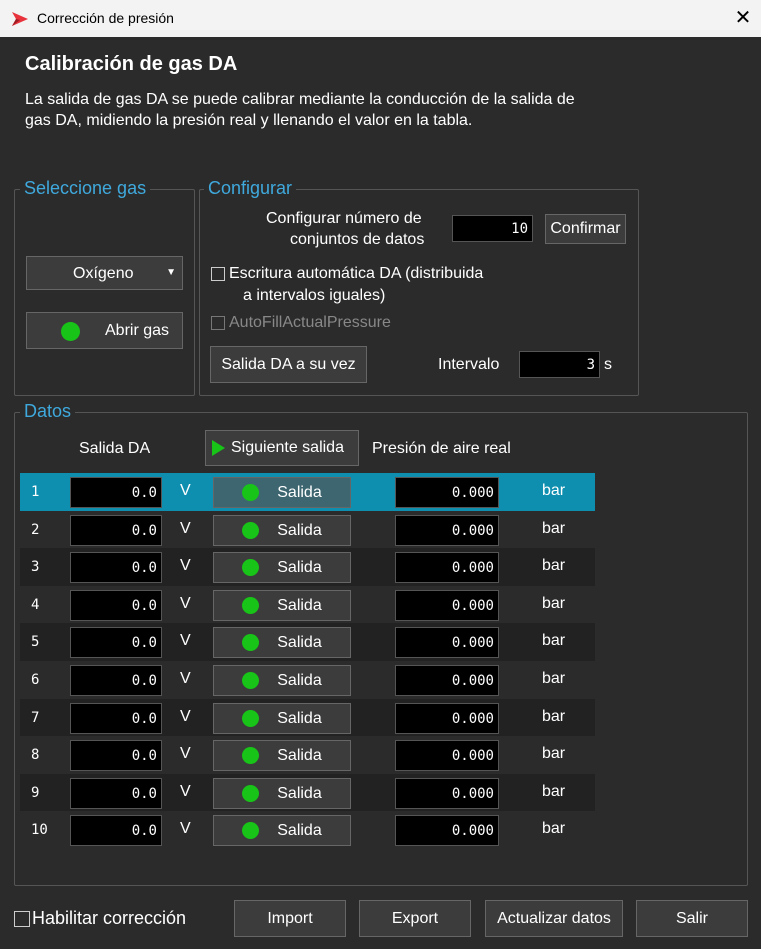 Image resolution: width=761 pixels, height=949 pixels. What do you see at coordinates (137, 330) in the screenshot?
I see `open-gas-label: Abrir gas` at bounding box center [137, 330].